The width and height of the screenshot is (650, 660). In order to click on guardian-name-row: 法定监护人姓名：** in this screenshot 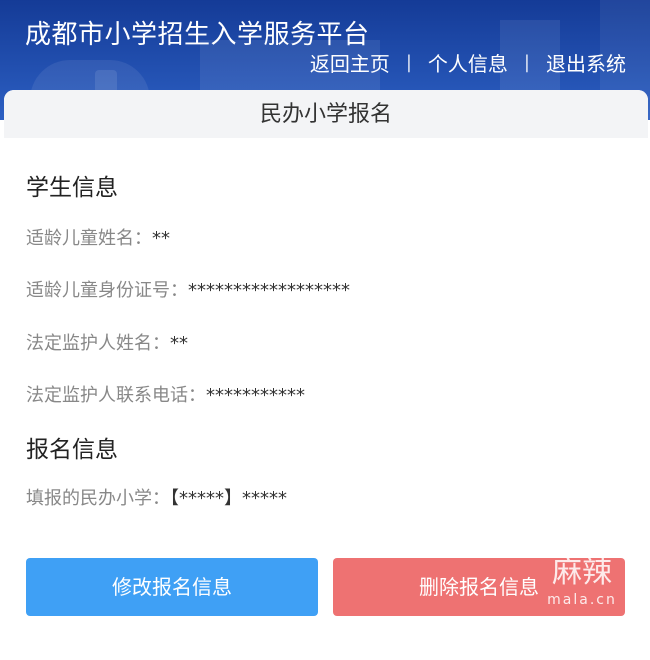, I will do `click(107, 342)`.